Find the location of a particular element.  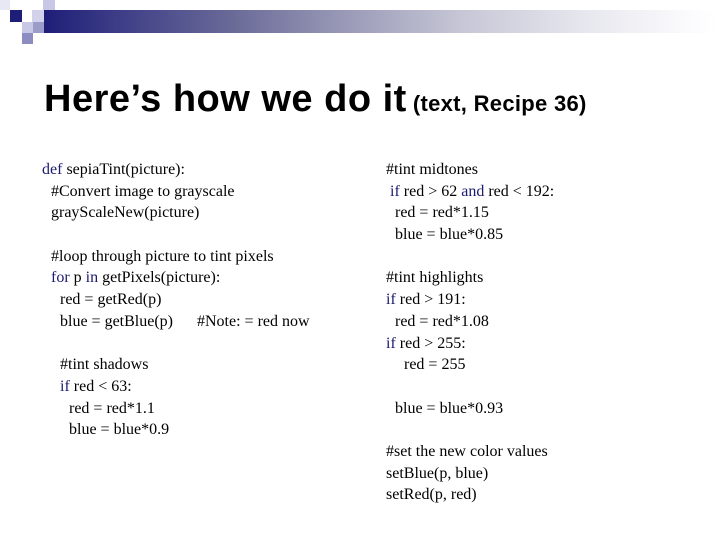

code-text: p is located at coordinates (77, 278).